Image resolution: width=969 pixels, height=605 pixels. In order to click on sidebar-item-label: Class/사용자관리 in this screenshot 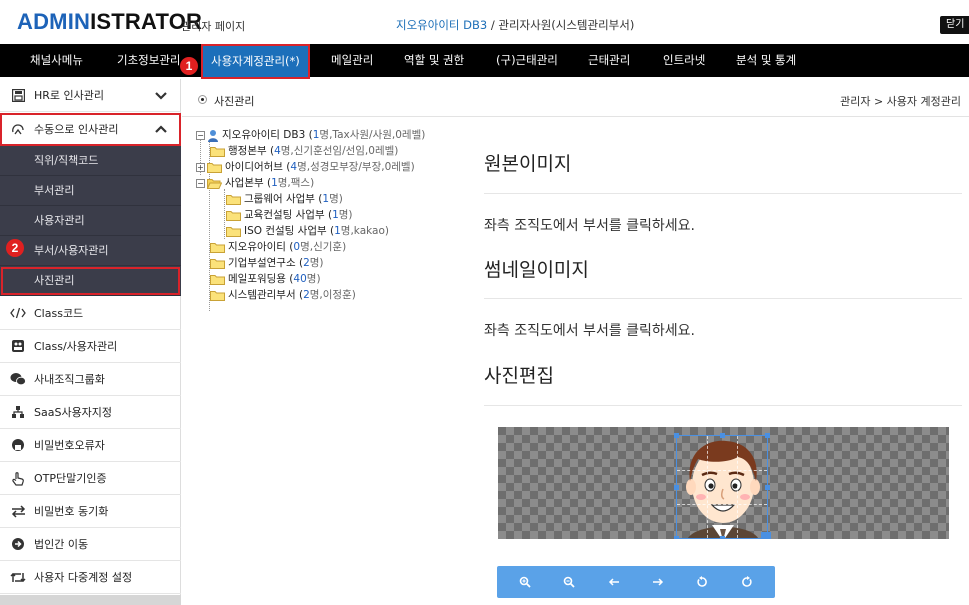, I will do `click(76, 346)`.